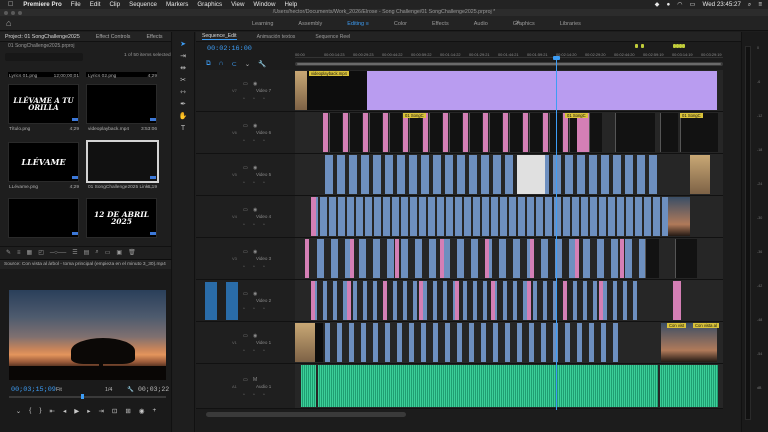 The width and height of the screenshot is (768, 432). Describe the element at coordinates (130, 390) in the screenshot. I see `wrench-icon: 🔧` at that location.